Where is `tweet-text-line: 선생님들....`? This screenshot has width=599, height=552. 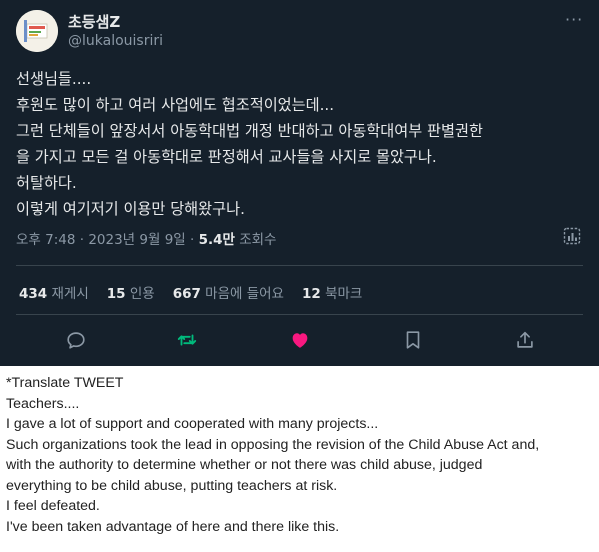 tweet-text-line: 선생님들.... is located at coordinates (54, 79).